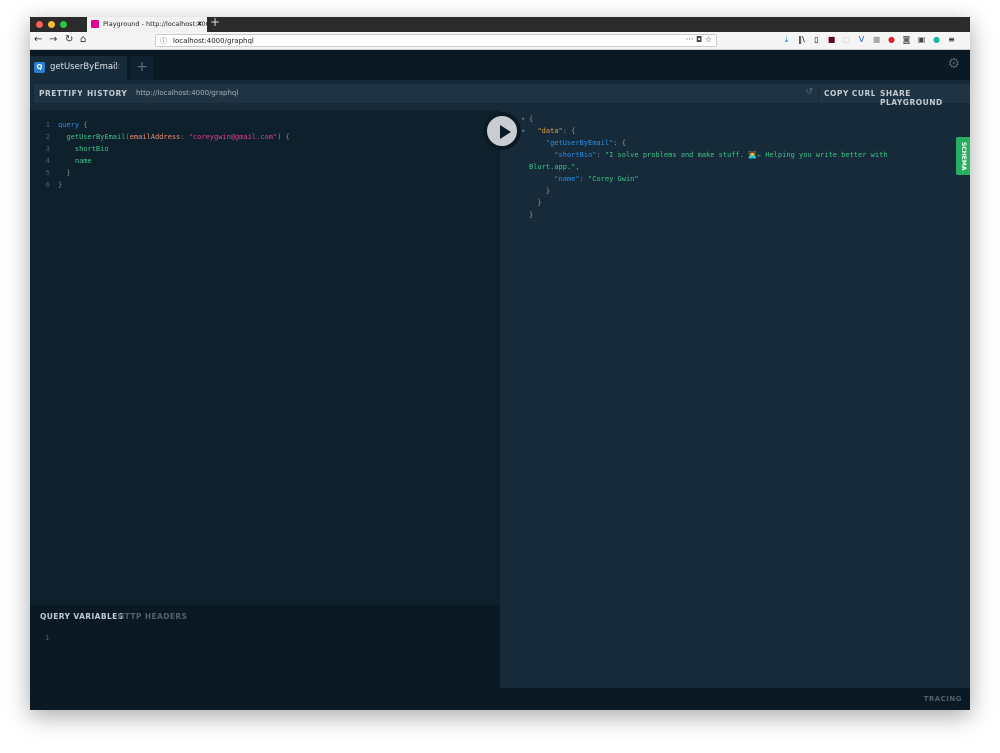 This screenshot has width=1000, height=753. I want to click on add-tab-button: +, so click(142, 68).